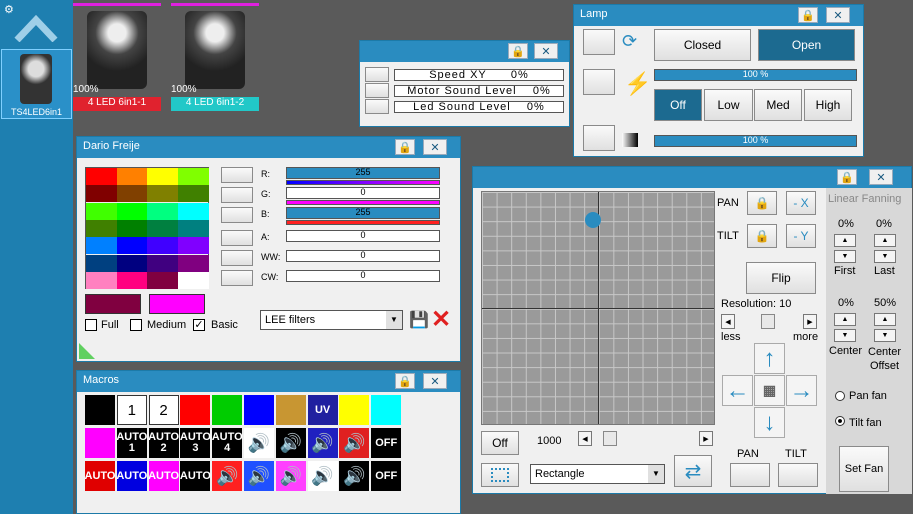 The image size is (913, 514). Describe the element at coordinates (845, 240) in the screenshot. I see `first-up-arrow: ▲` at that location.